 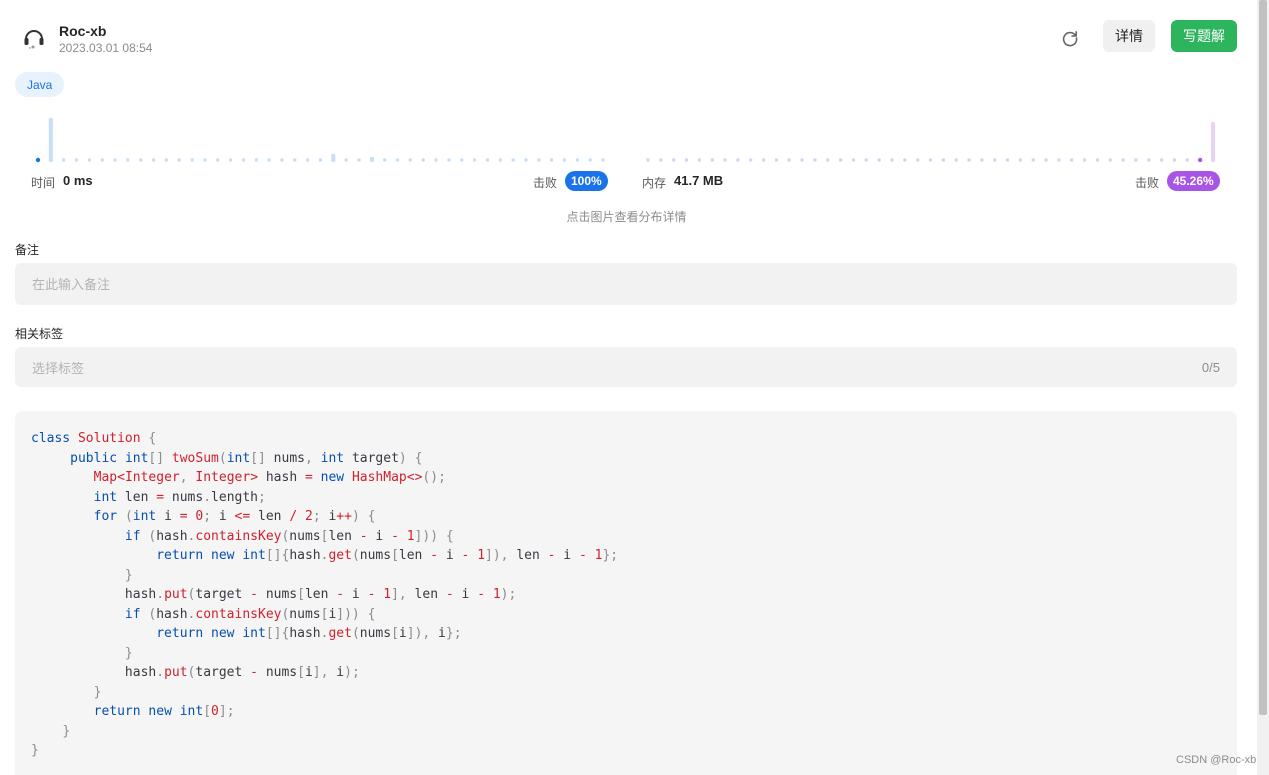 I want to click on headset-avatar-icon, so click(x=34, y=38).